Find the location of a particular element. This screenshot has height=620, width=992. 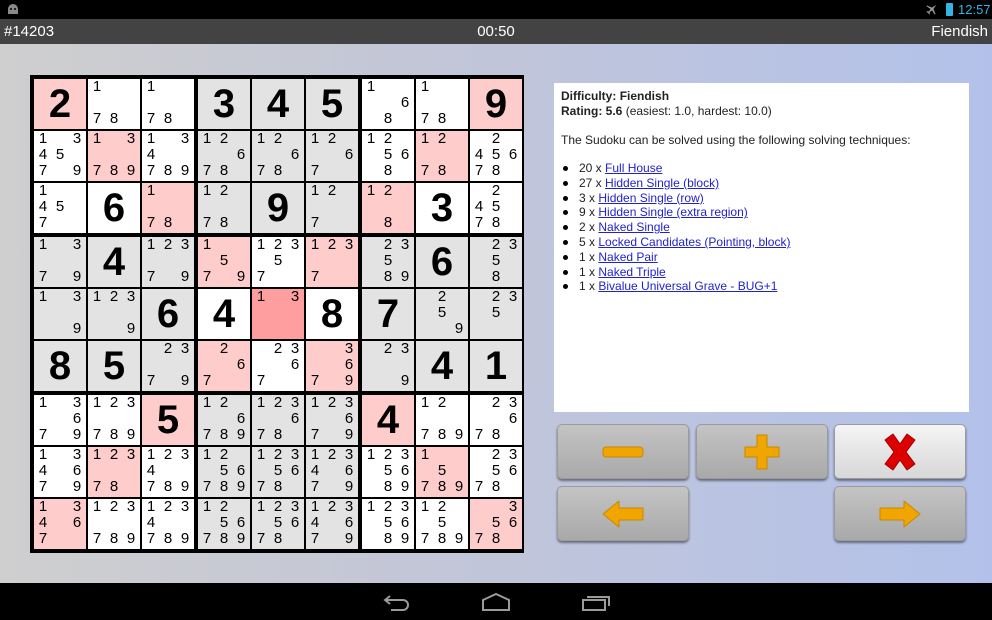

technique-link: Naked Pair is located at coordinates (627, 257).